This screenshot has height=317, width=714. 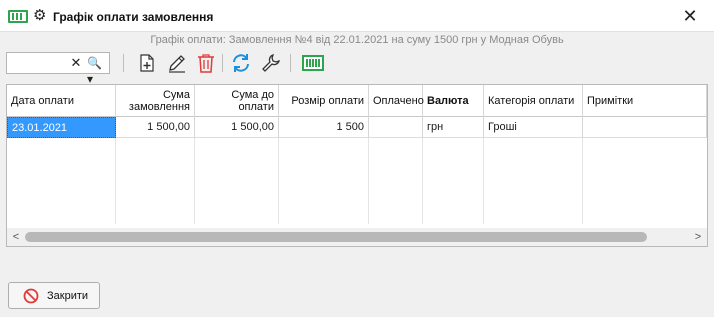 What do you see at coordinates (453, 101) in the screenshot?
I see `column-header-currency: Валюта` at bounding box center [453, 101].